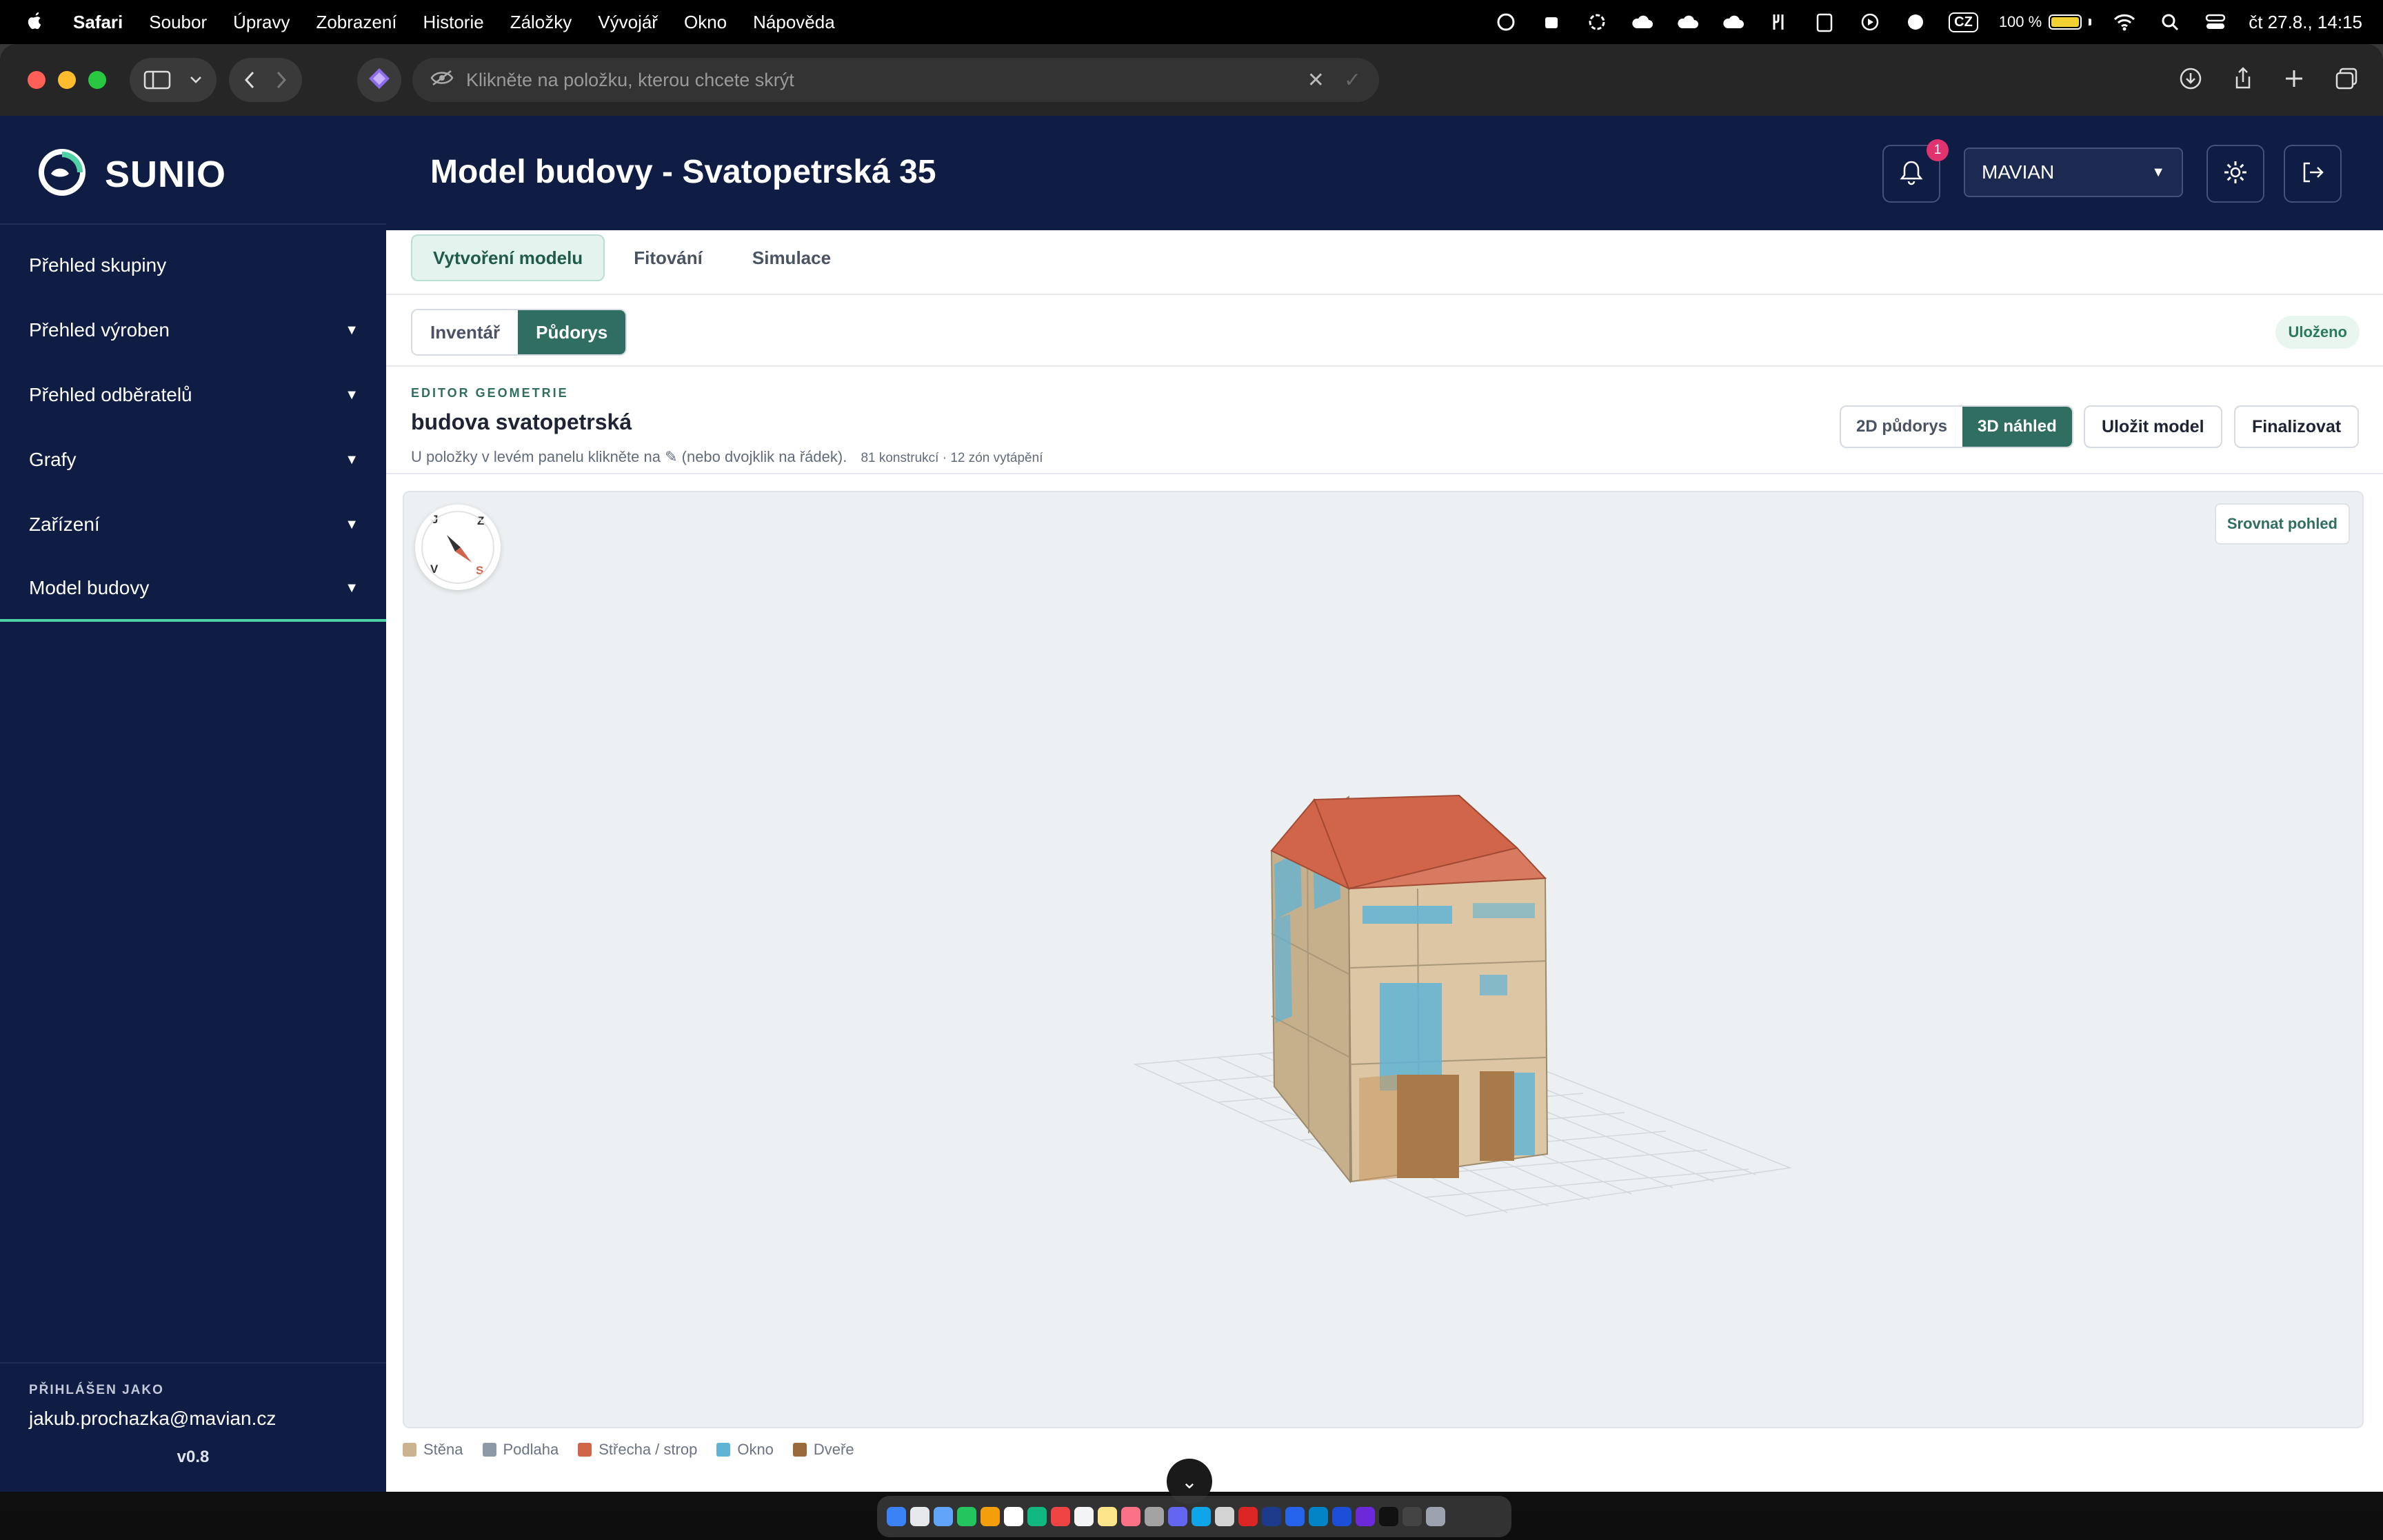  I want to click on spotlight-search-icon, so click(2170, 22).